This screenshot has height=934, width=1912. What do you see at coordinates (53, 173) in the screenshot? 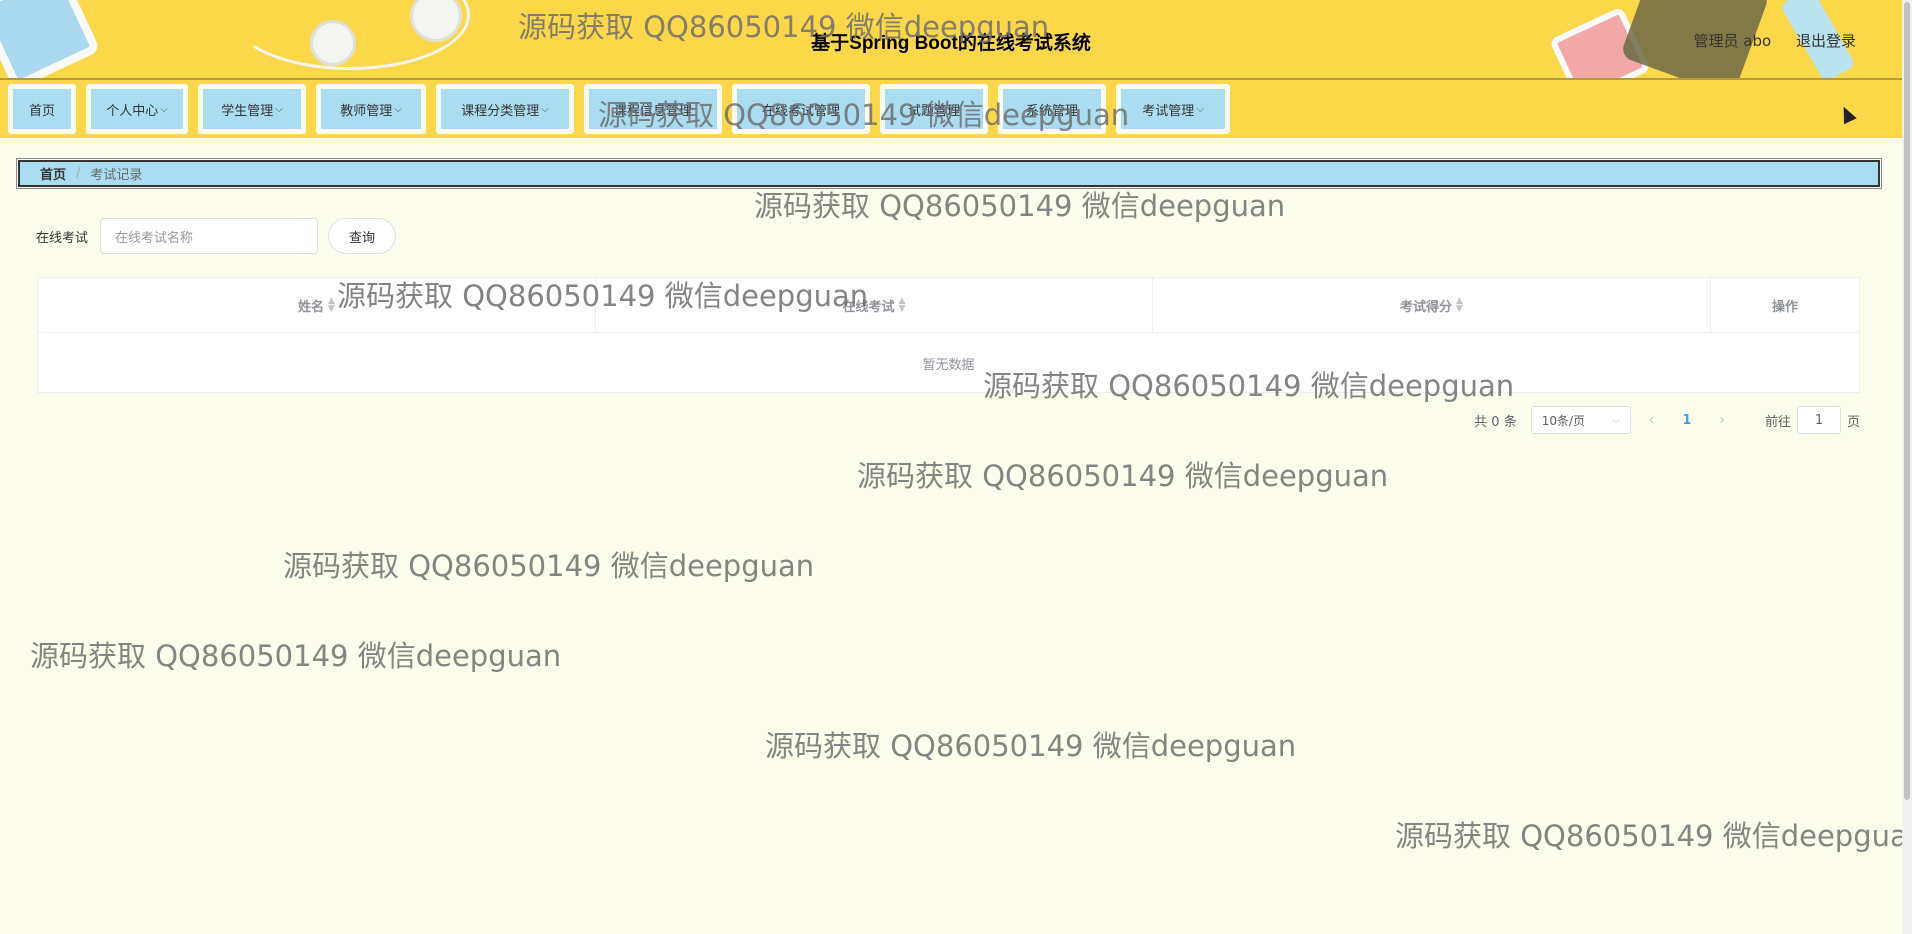
I see `breadcrumb-home: 首页` at bounding box center [53, 173].